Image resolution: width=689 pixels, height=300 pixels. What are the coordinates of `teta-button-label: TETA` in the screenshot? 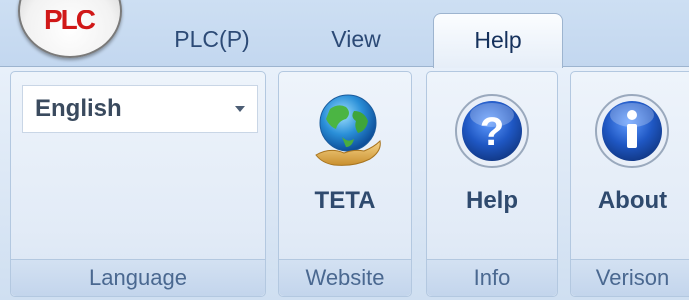 It's located at (345, 200).